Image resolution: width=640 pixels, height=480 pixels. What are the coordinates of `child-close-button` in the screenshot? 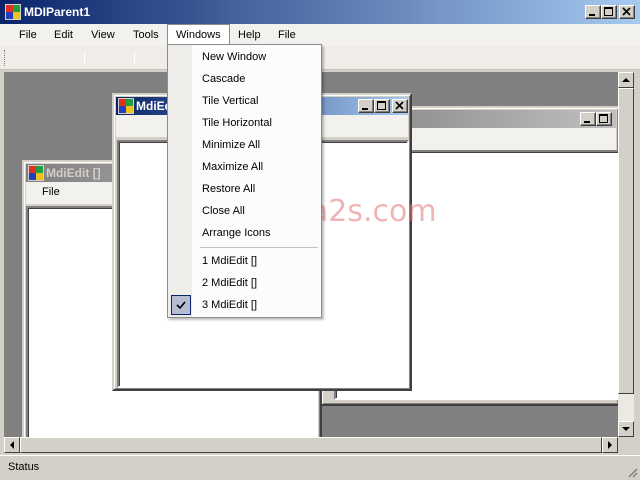 It's located at (400, 106).